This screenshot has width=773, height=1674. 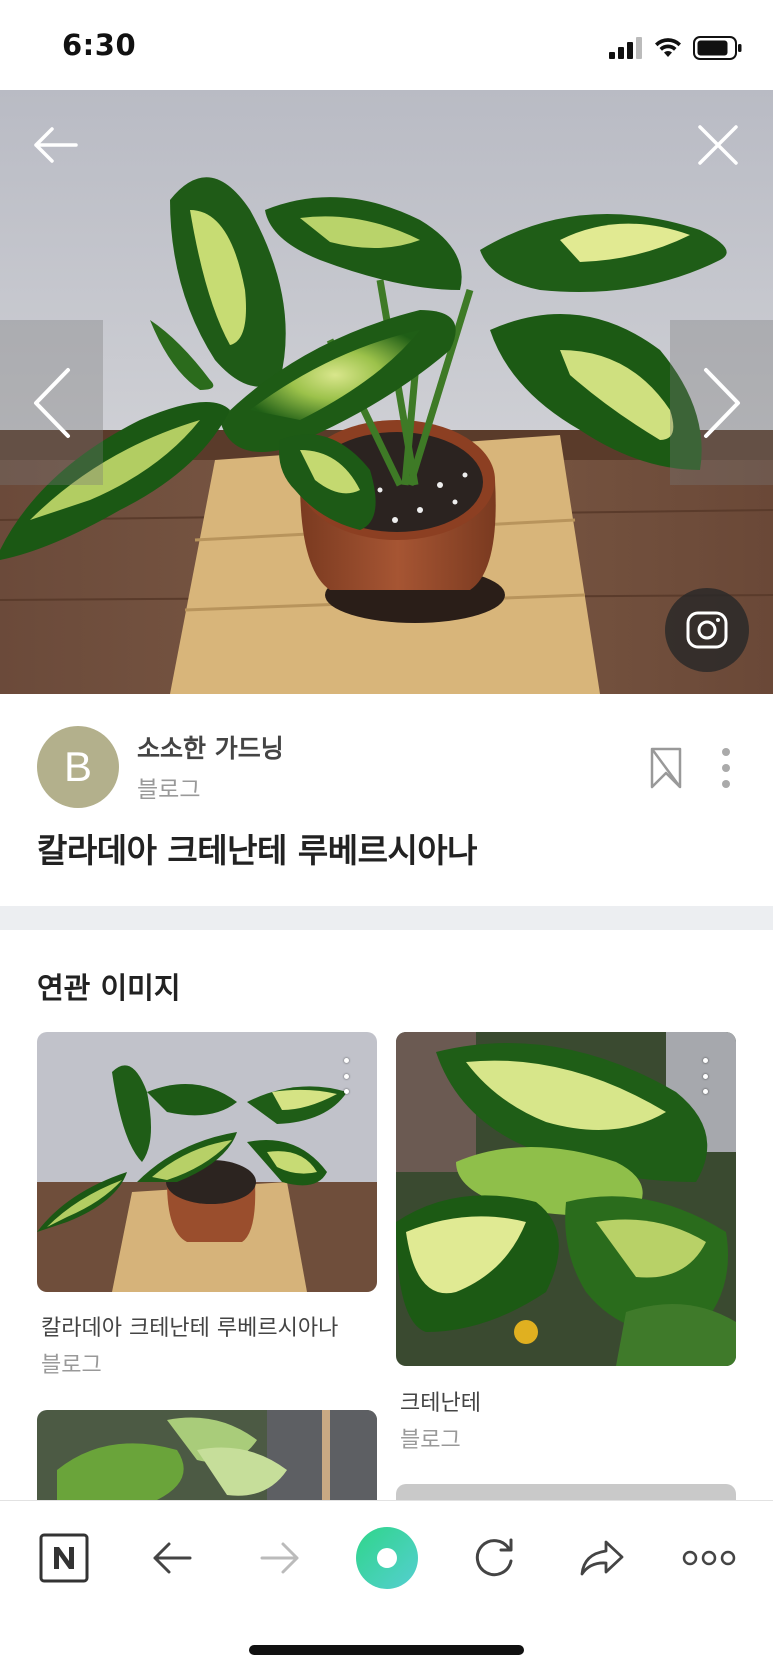 I want to click on image-info-section: B 소소한 가드닝 블로그 칼라데아 크테난테 루베르시아나, so click(x=386, y=800).